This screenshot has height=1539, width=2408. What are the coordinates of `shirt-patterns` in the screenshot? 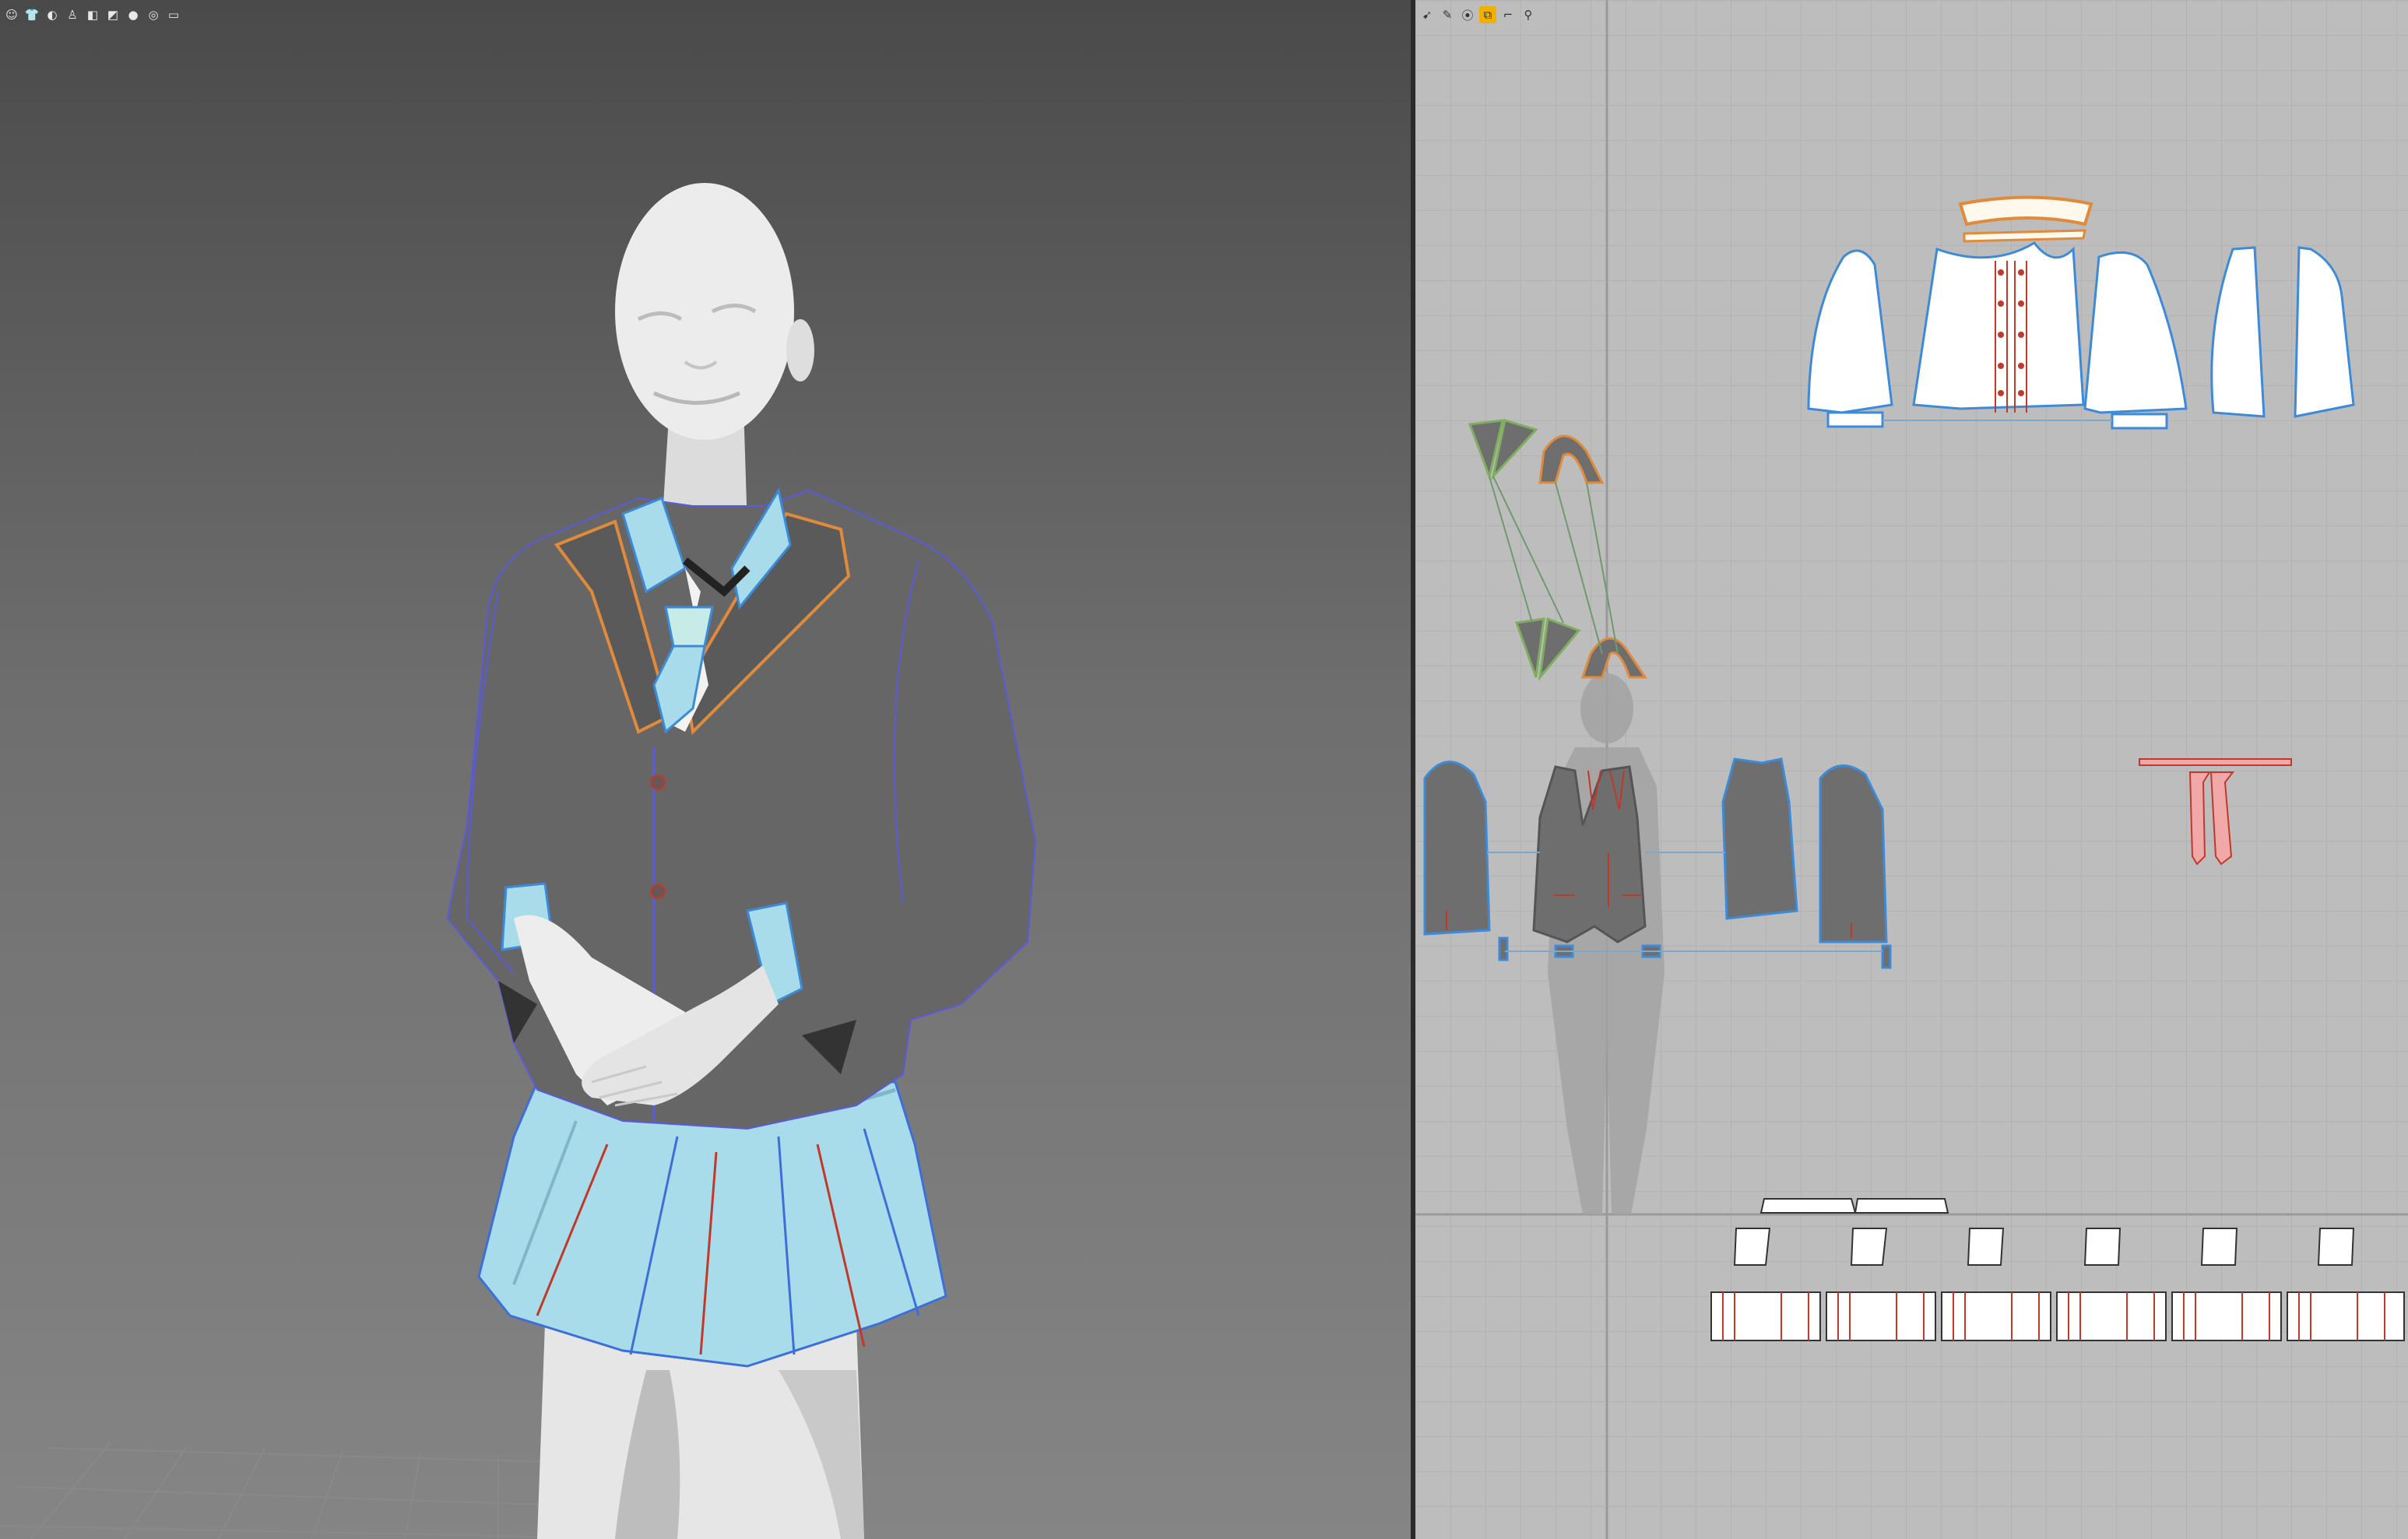 It's located at (2081, 313).